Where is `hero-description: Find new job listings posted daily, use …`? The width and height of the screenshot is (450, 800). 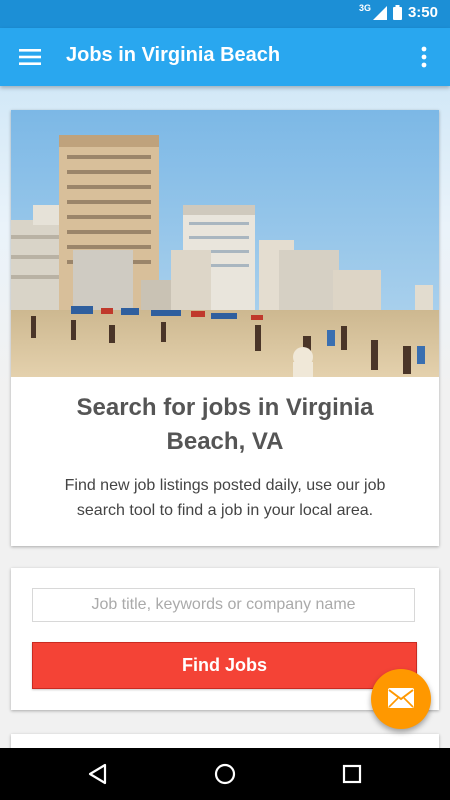 hero-description: Find new job listings posted daily, use … is located at coordinates (225, 498).